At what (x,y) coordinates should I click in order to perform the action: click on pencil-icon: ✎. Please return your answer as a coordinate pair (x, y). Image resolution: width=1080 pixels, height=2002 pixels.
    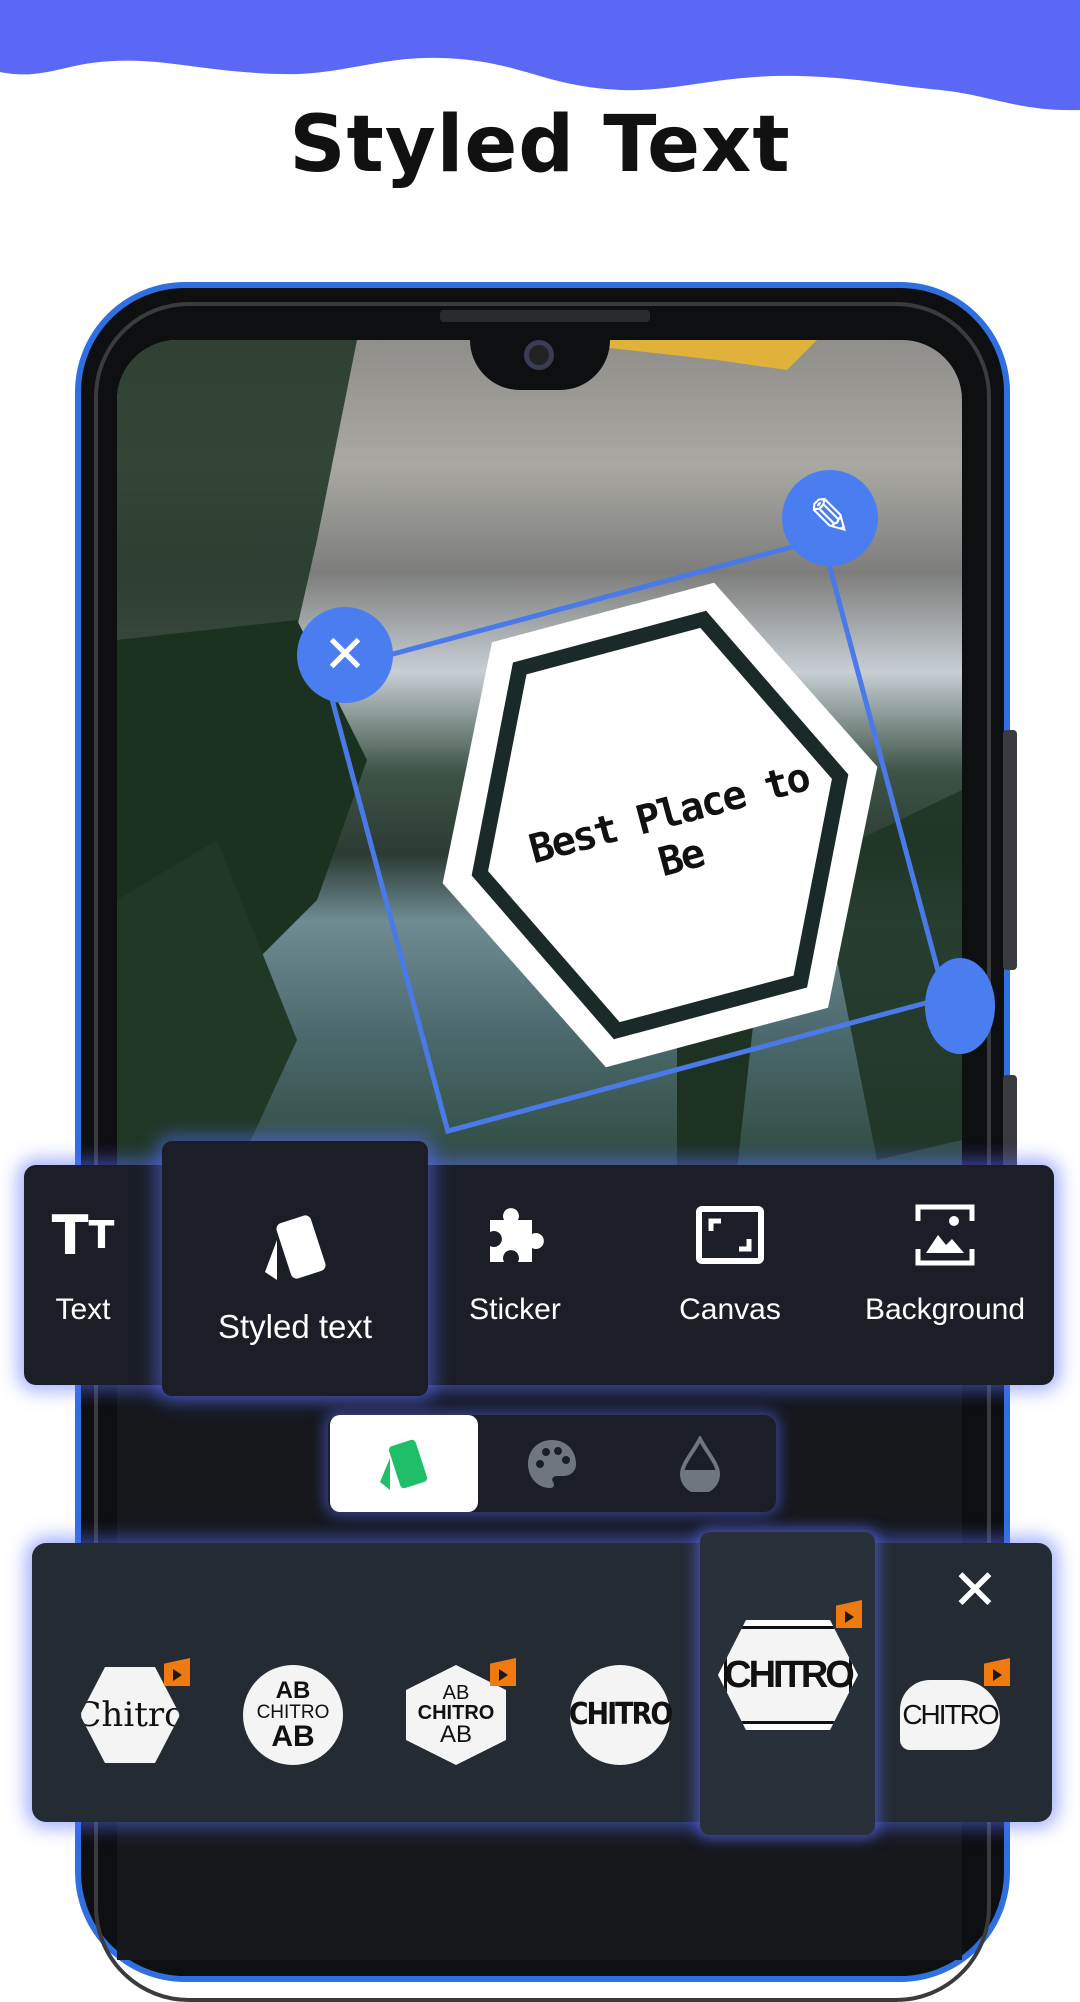
    Looking at the image, I should click on (830, 518).